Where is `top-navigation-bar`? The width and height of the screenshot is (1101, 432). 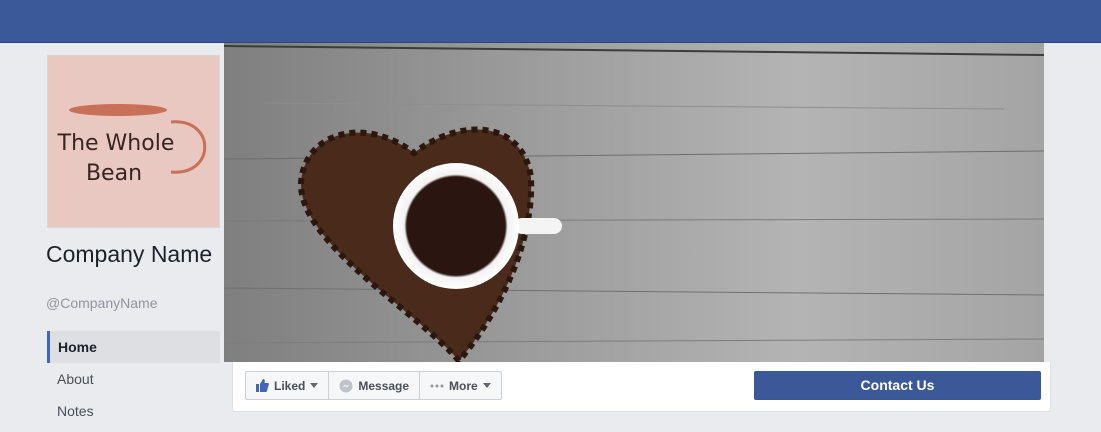 top-navigation-bar is located at coordinates (550, 21).